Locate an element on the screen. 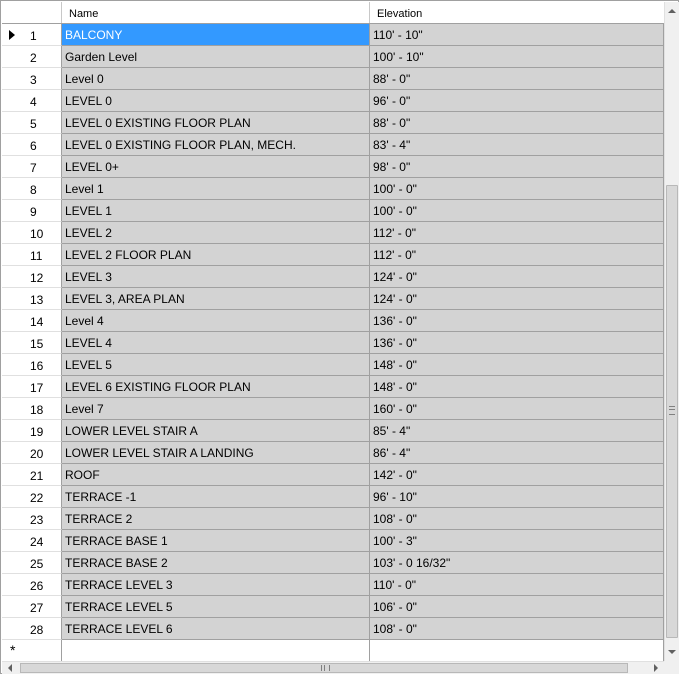  cell-name: LEVEL 0 is located at coordinates (216, 101).